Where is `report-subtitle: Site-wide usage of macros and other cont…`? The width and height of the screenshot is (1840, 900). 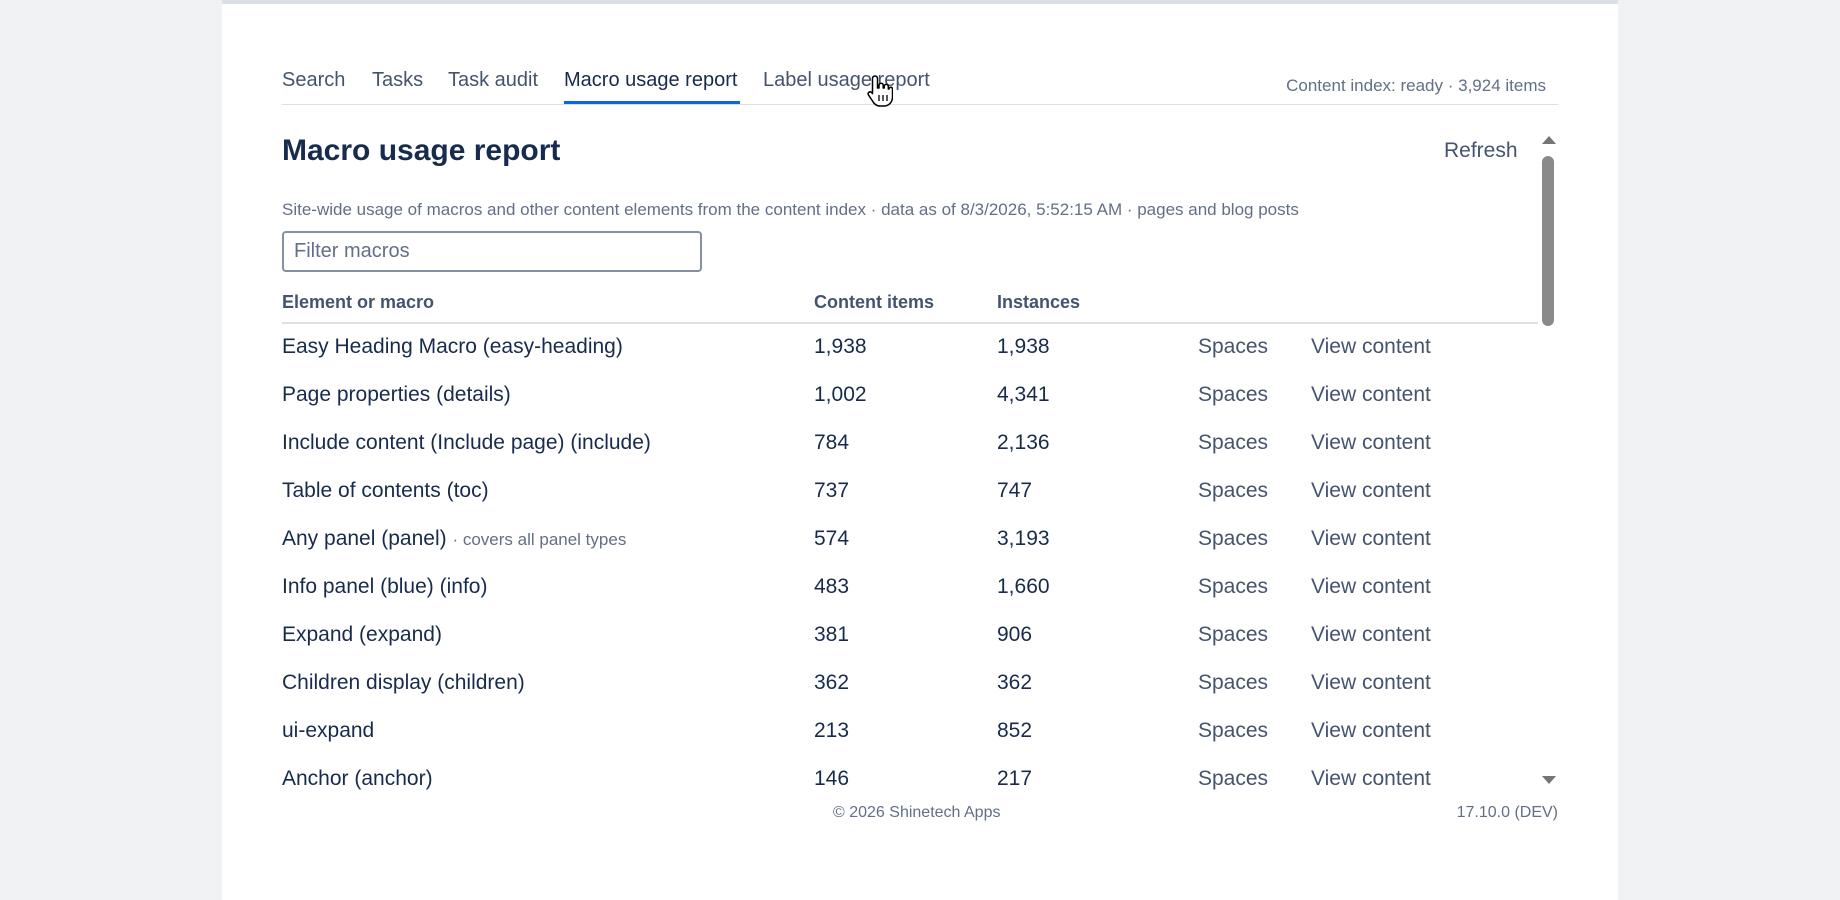
report-subtitle: Site-wide usage of macros and other cont… is located at coordinates (790, 209).